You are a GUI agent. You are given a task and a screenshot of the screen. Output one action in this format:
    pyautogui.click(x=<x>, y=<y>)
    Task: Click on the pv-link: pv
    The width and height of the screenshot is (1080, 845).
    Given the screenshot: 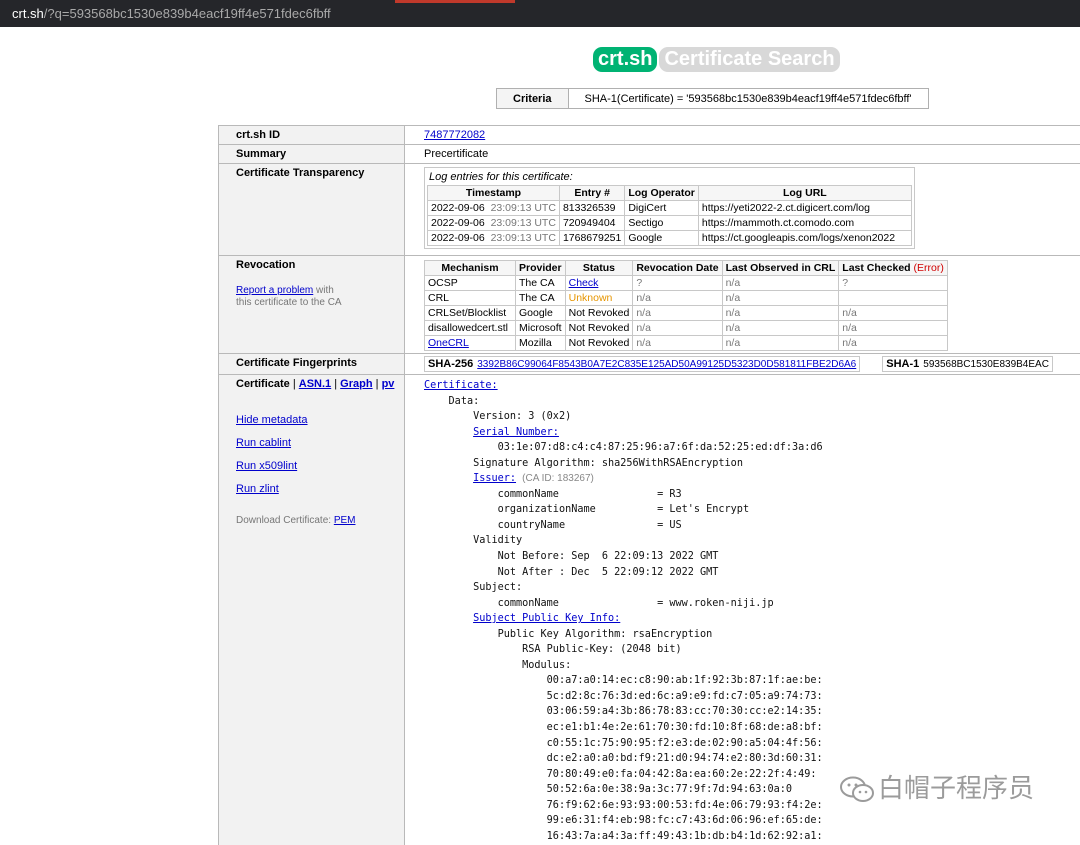 What is the action you would take?
    pyautogui.click(x=388, y=384)
    